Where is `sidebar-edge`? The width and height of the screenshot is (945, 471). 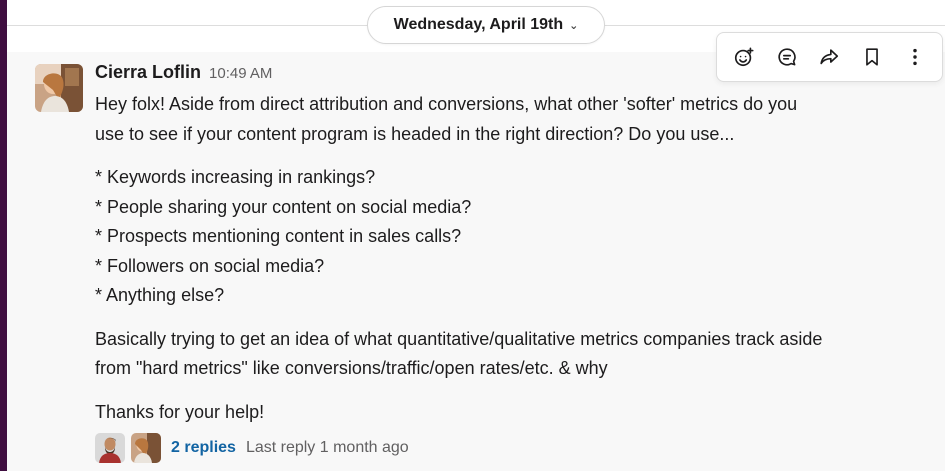 sidebar-edge is located at coordinates (3, 235).